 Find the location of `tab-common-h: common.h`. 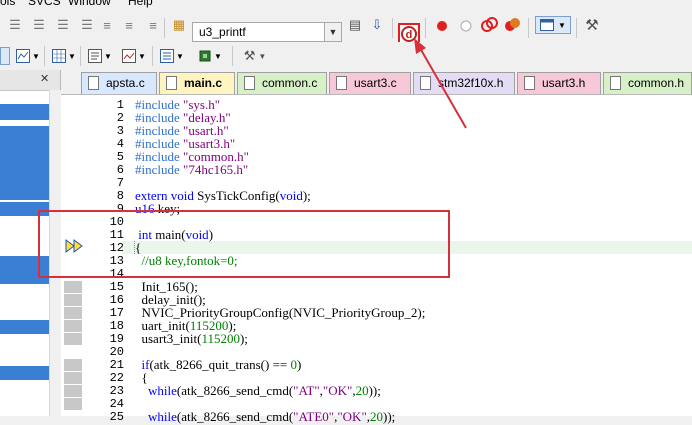

tab-common-h: common.h is located at coordinates (647, 83).